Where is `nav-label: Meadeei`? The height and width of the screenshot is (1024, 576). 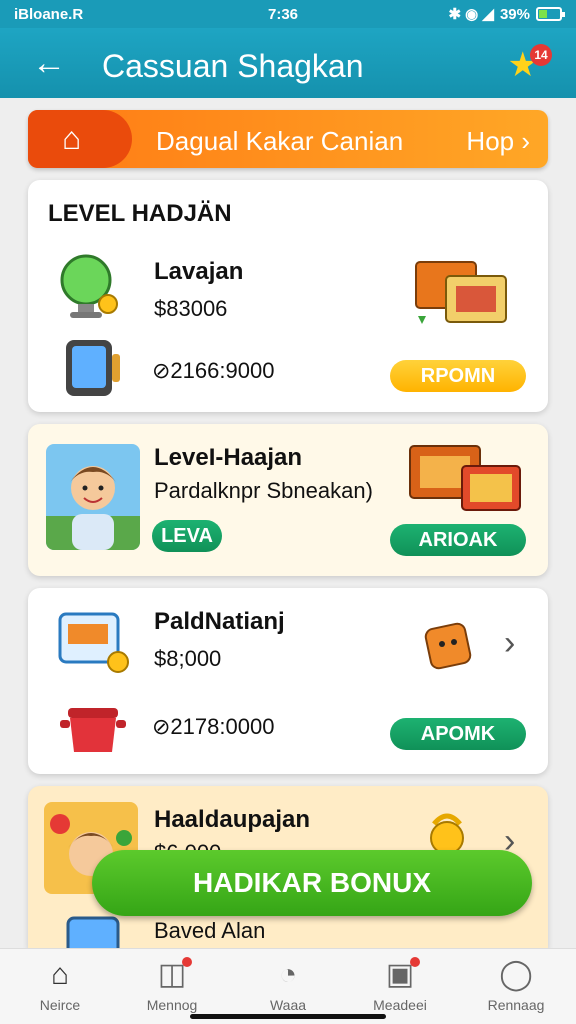 nav-label: Meadeei is located at coordinates (400, 1005).